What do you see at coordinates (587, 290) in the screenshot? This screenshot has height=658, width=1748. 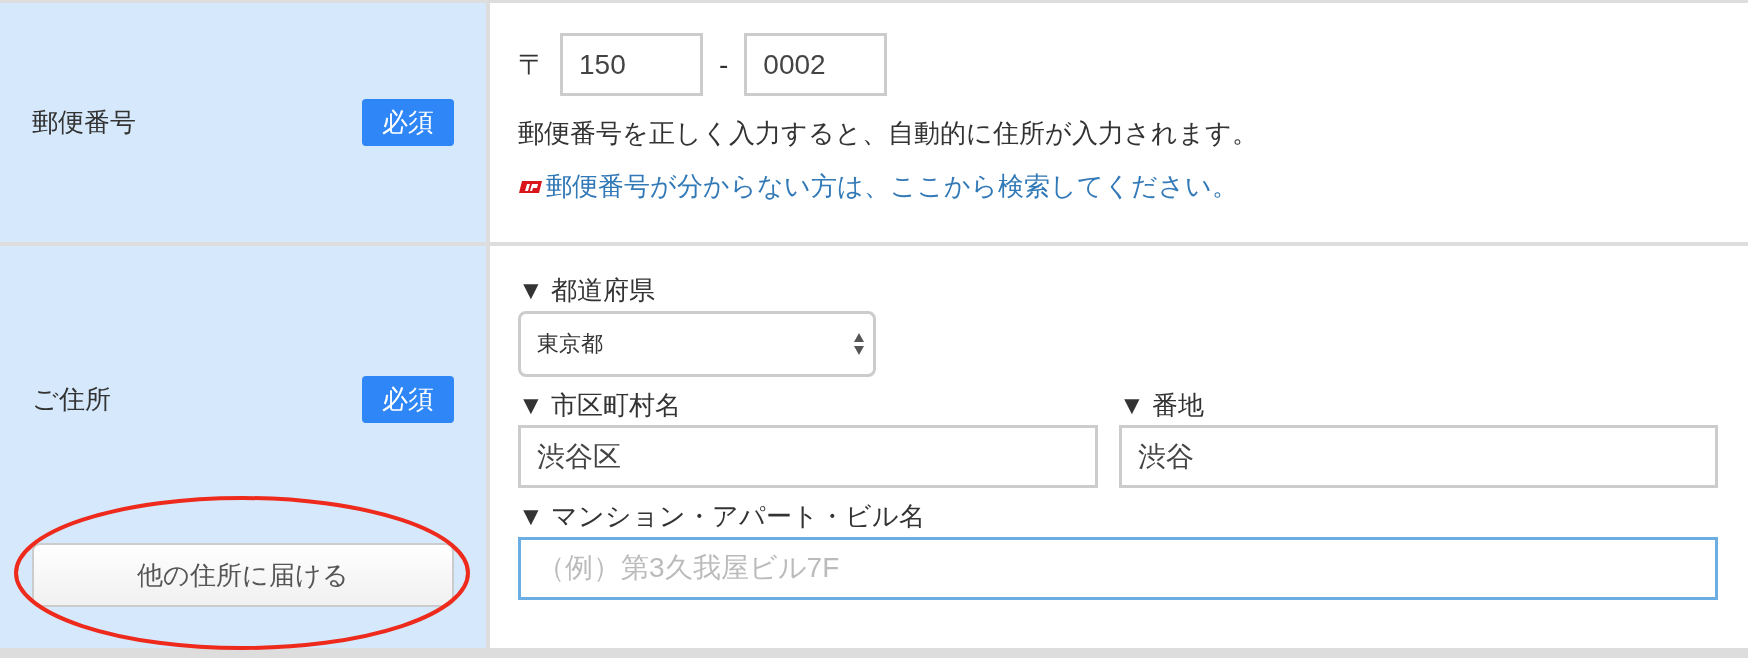 I see `field-label: ▼ 都道府県` at bounding box center [587, 290].